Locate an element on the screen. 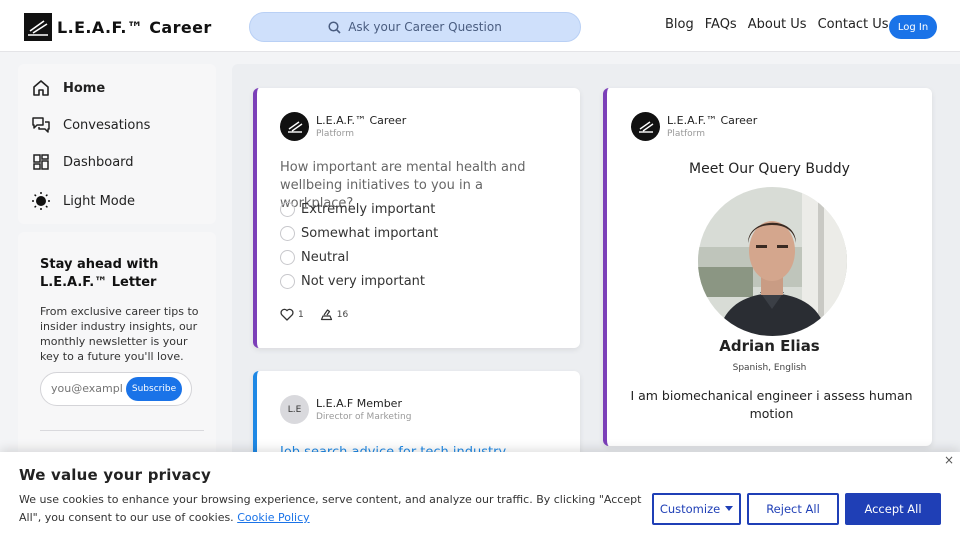 This screenshot has height=540, width=960. divider is located at coordinates (122, 430).